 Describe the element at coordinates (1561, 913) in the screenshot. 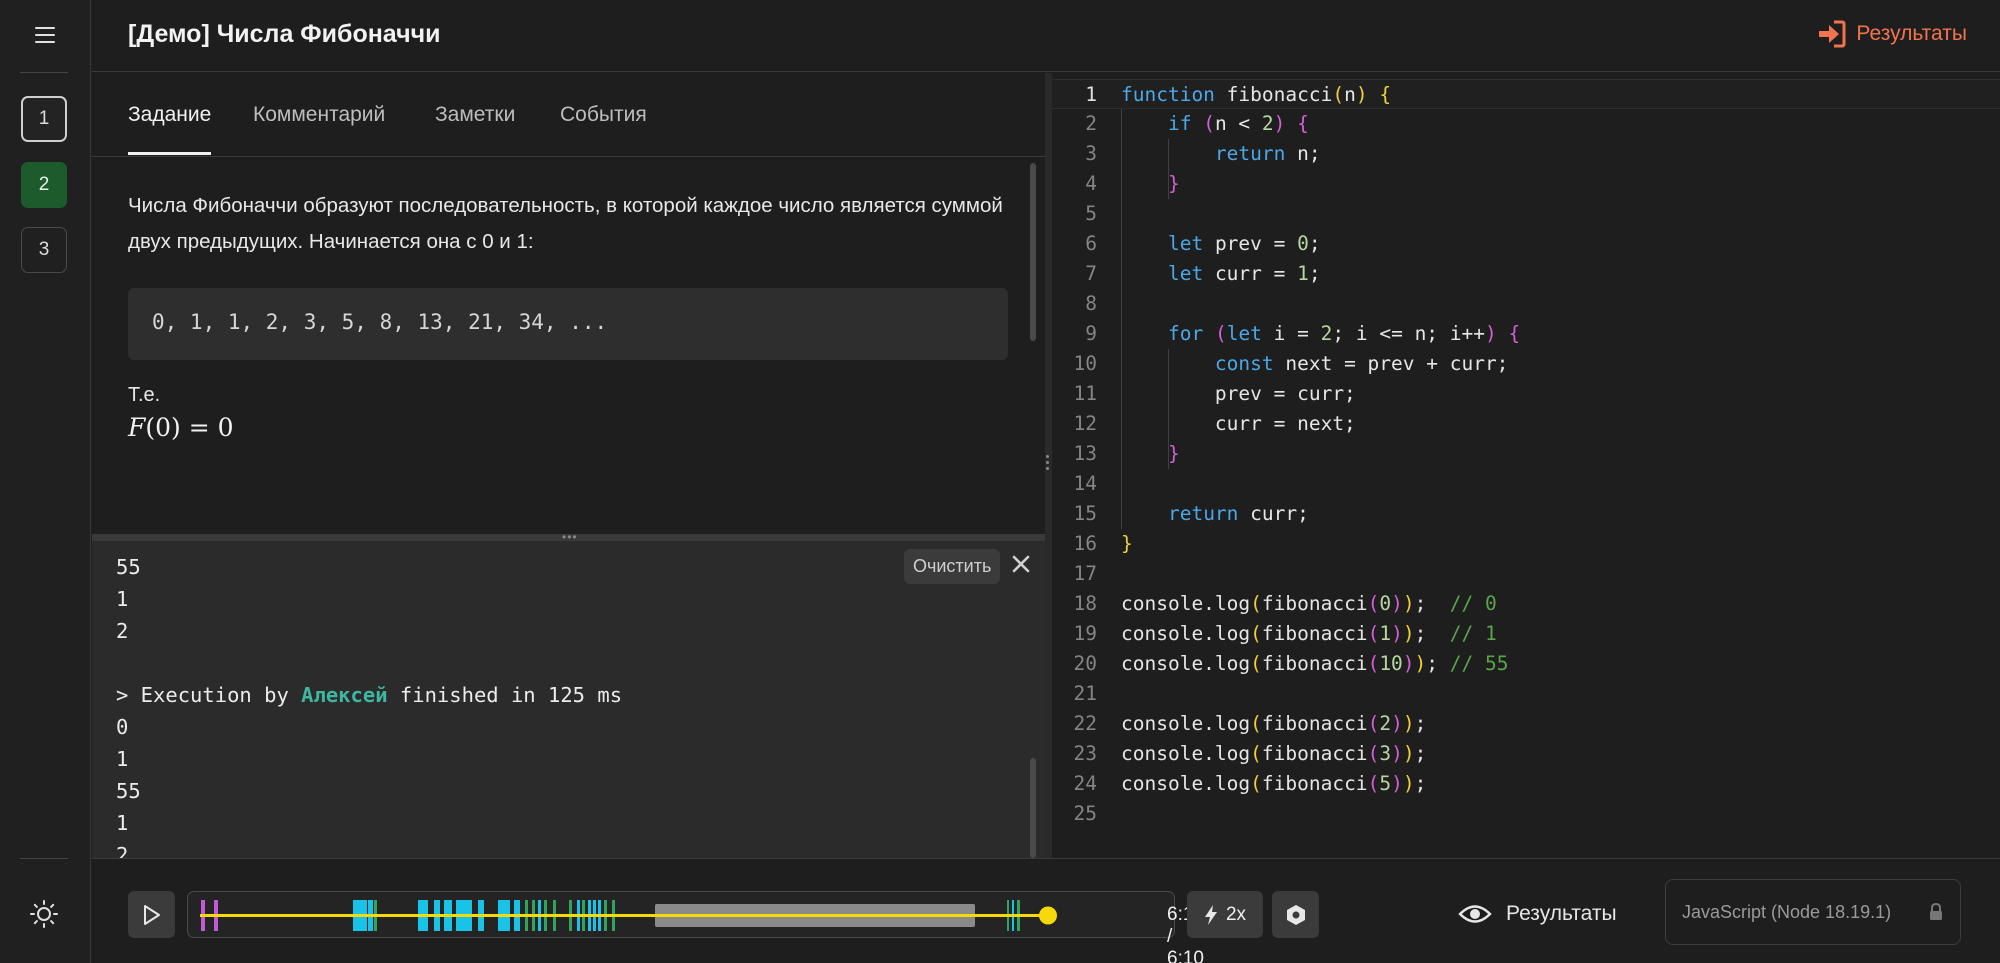

I see `results-button-label: Результаты` at that location.